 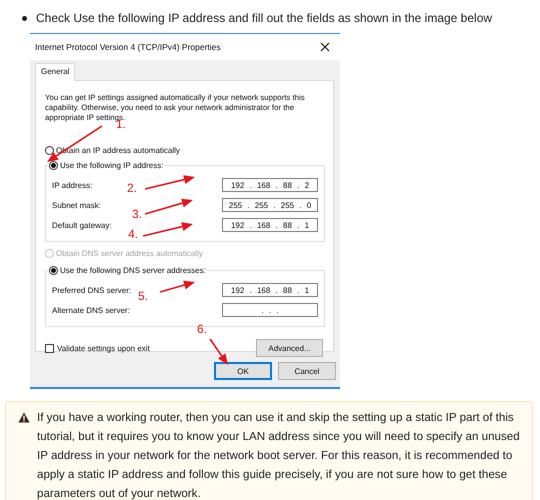 I want to click on ok-button: OK, so click(x=243, y=371).